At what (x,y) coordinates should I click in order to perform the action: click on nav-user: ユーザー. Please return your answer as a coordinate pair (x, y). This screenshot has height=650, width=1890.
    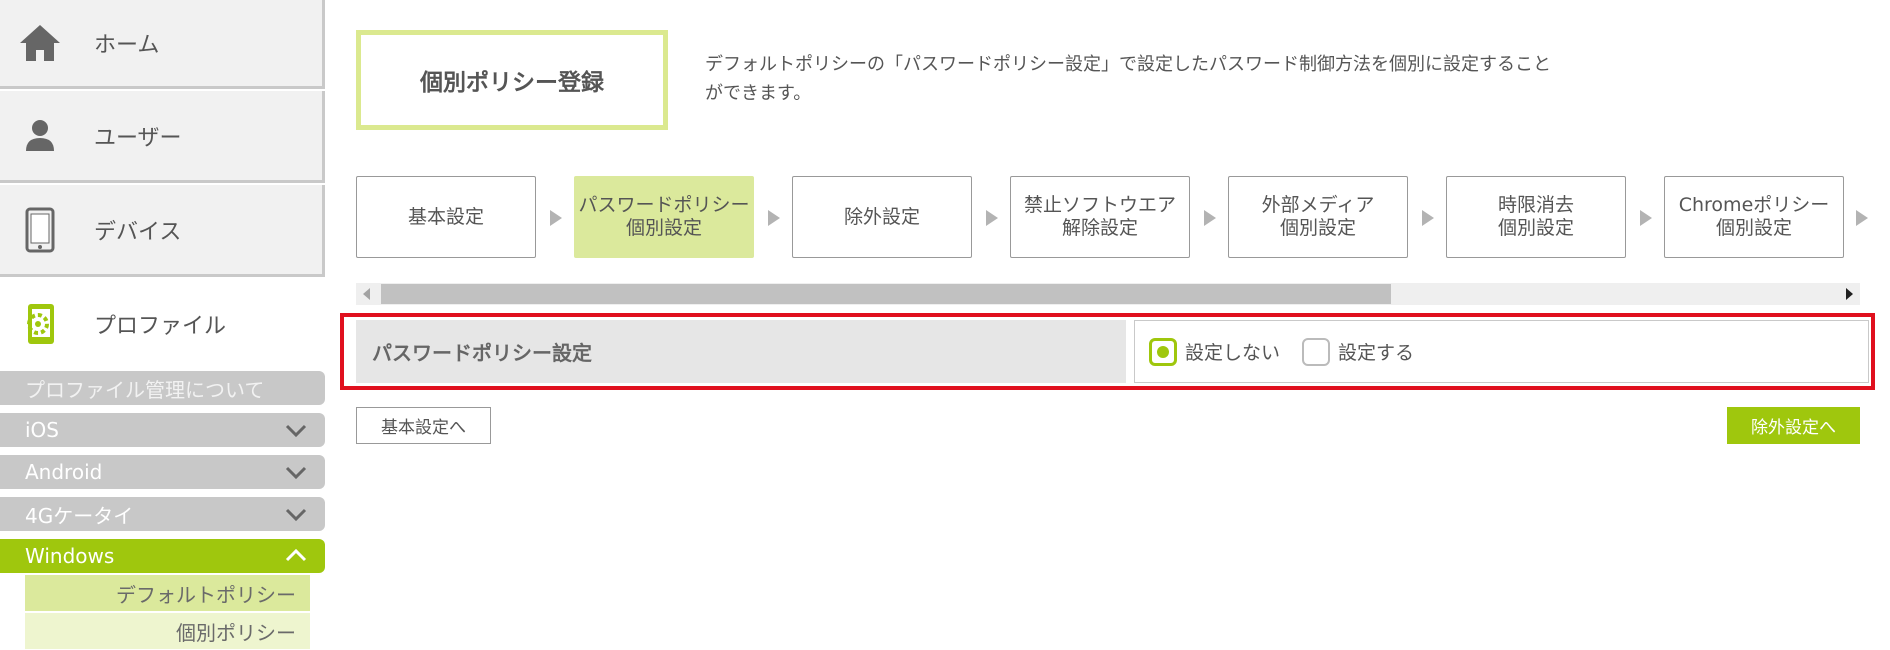
    Looking at the image, I should click on (162, 137).